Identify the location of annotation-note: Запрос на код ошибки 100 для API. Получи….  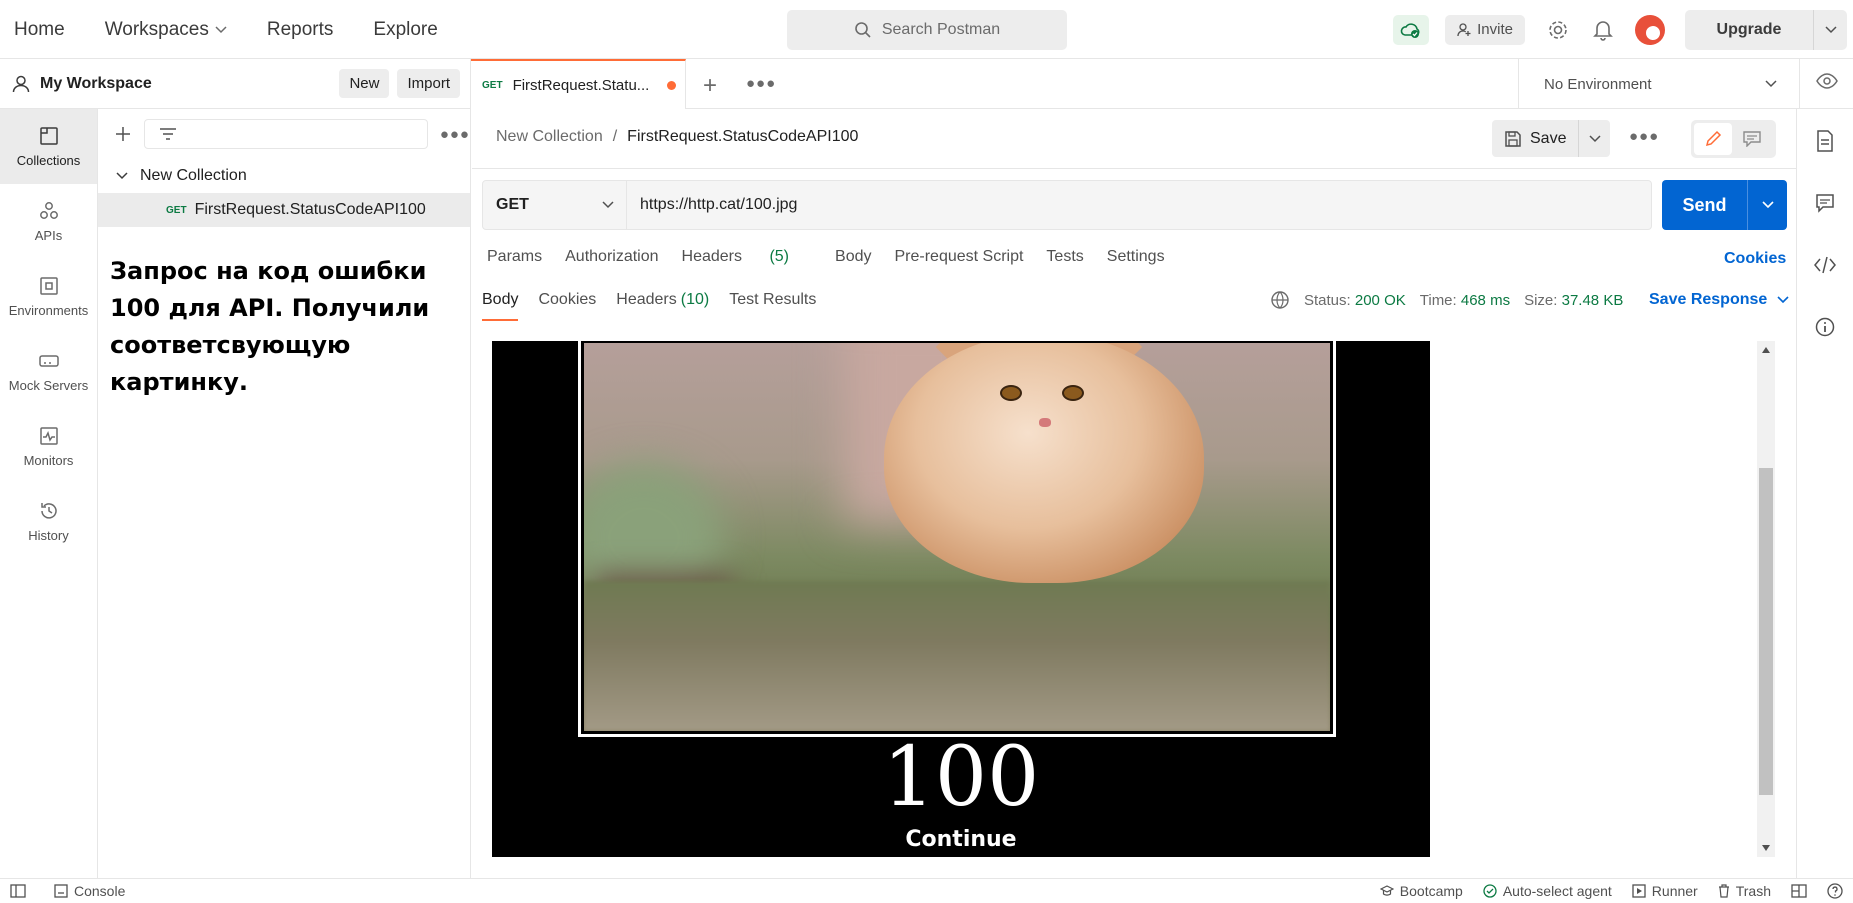
(270, 326).